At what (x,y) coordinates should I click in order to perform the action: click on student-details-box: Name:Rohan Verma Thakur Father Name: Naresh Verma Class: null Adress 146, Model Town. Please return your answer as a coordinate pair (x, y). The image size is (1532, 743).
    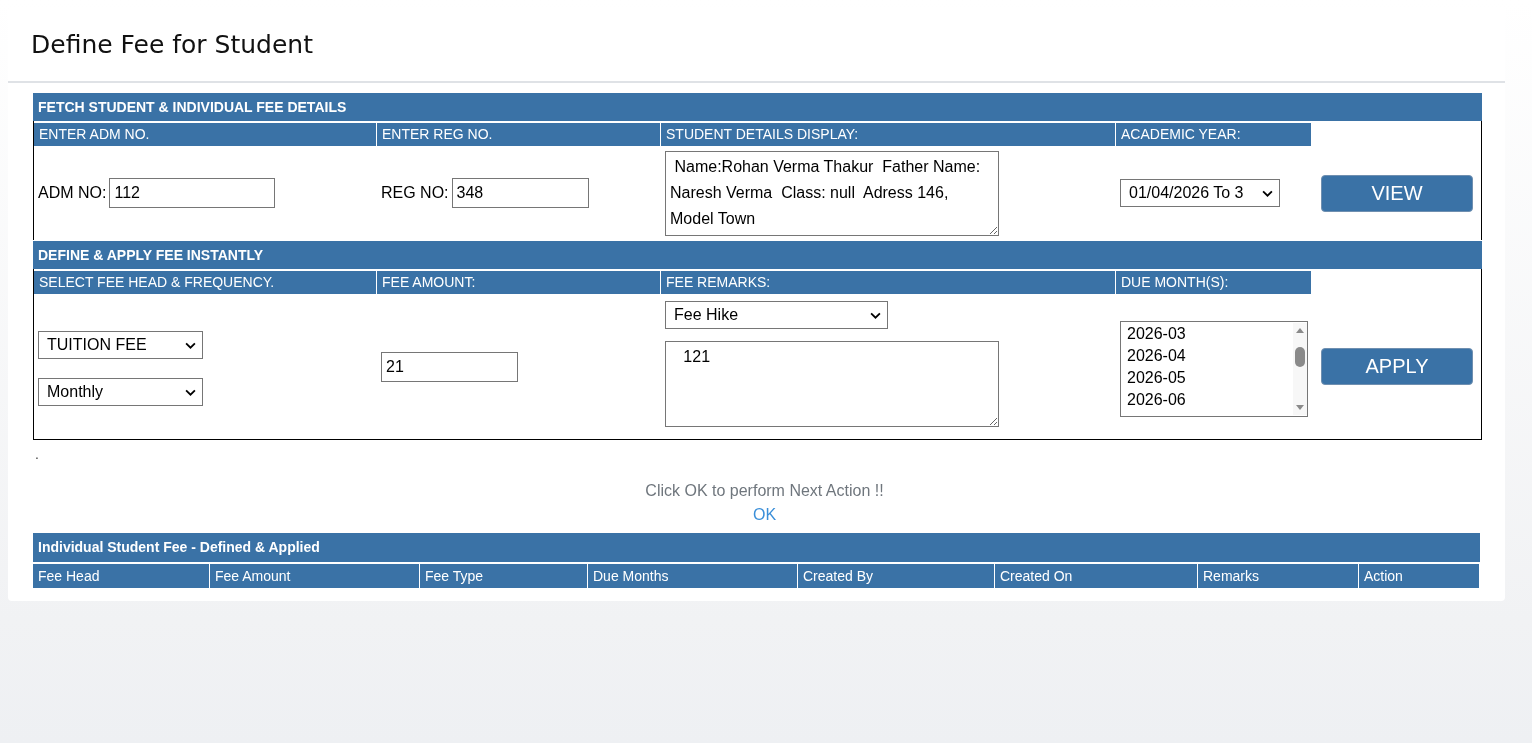
    Looking at the image, I should click on (832, 193).